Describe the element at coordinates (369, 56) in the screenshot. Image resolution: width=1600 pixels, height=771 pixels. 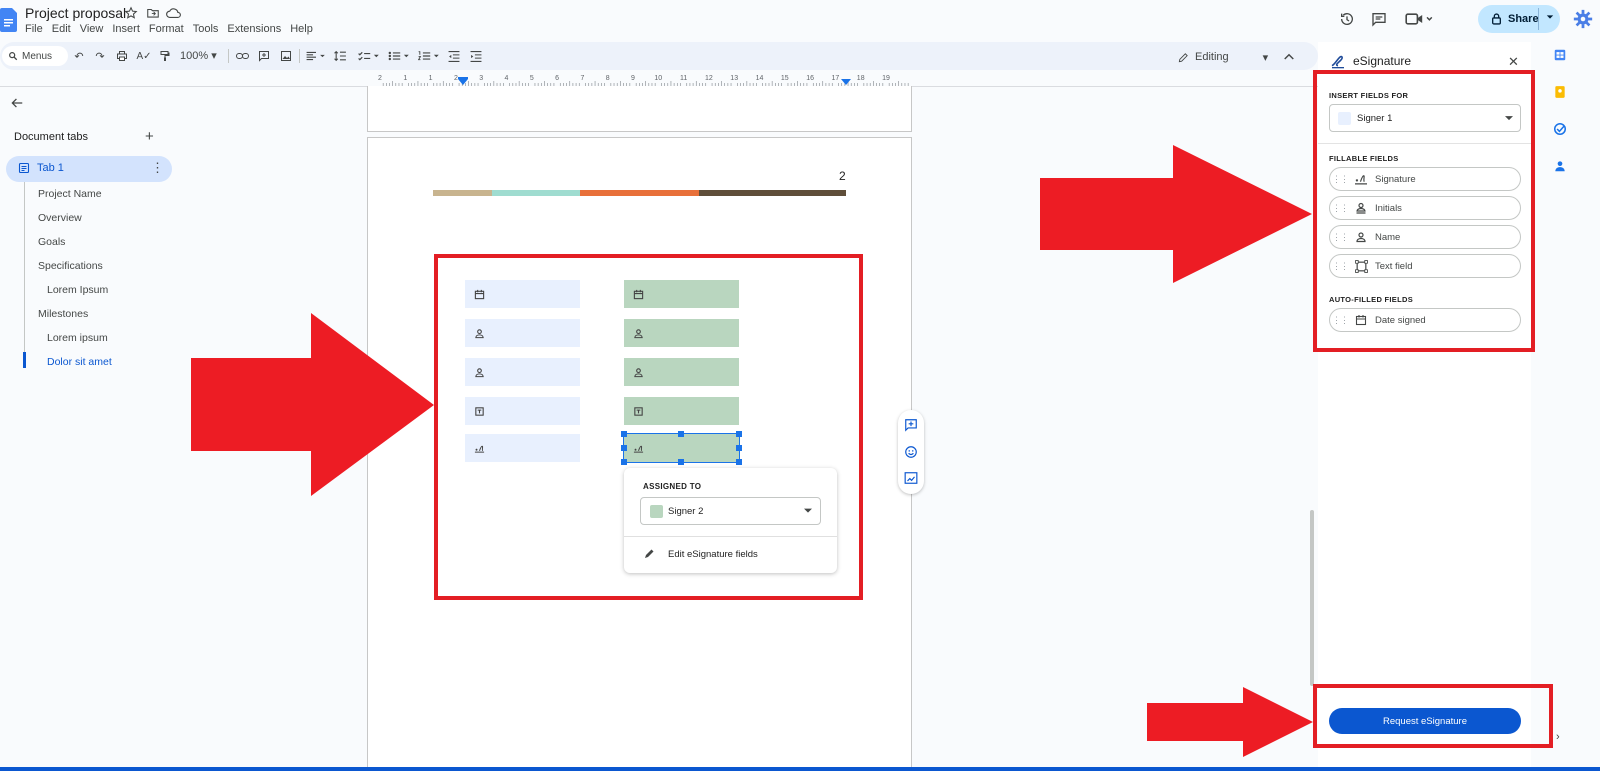
I see `checklist-icon` at that location.